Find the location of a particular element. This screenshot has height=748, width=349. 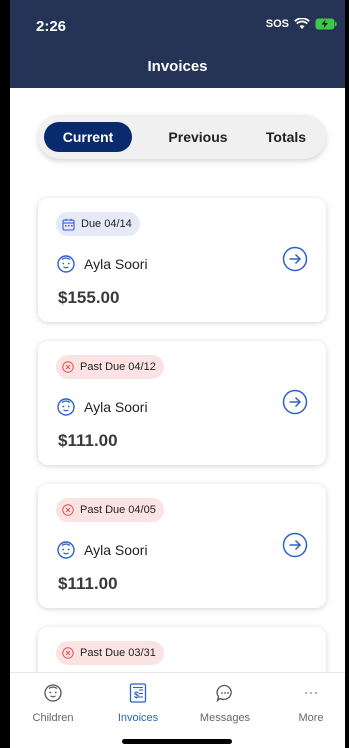

app-header: 2:26 SOS Invoices is located at coordinates (177, 44).